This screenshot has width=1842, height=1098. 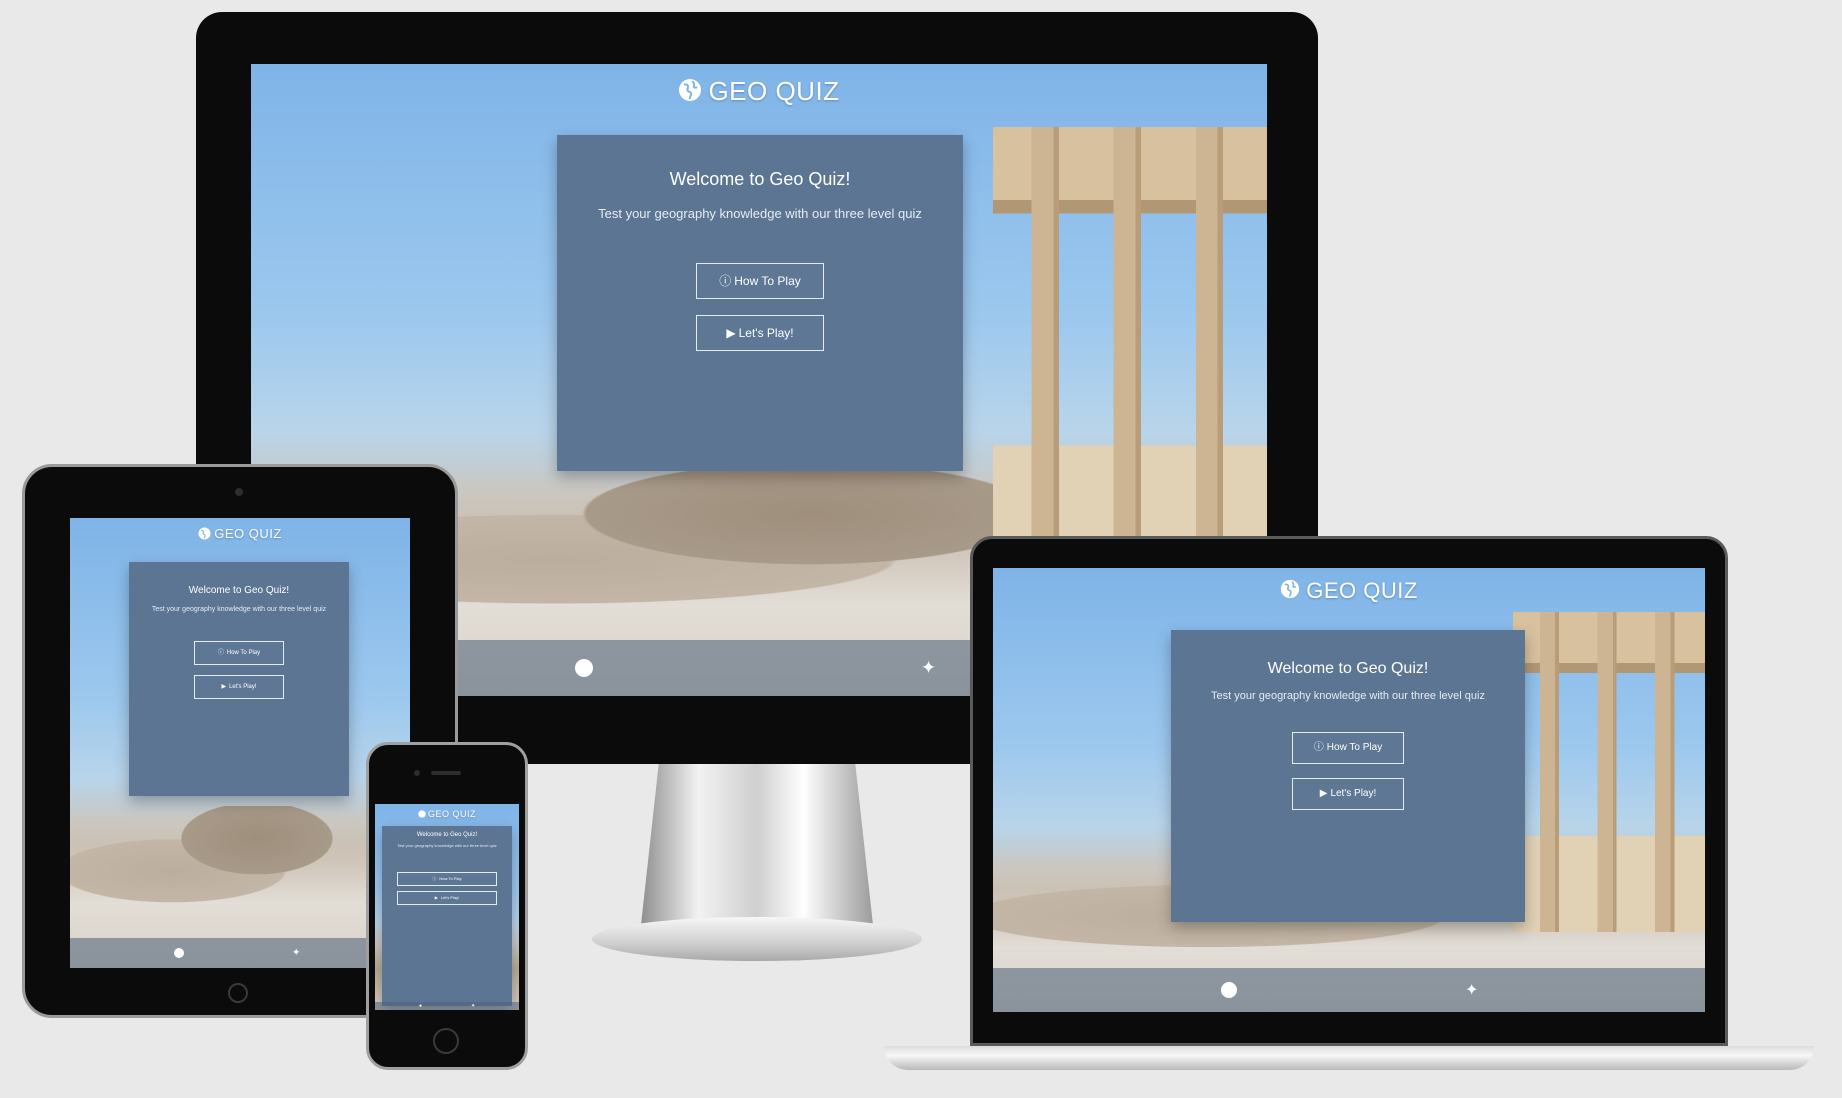 What do you see at coordinates (446, 1041) in the screenshot?
I see `phone-home-button` at bounding box center [446, 1041].